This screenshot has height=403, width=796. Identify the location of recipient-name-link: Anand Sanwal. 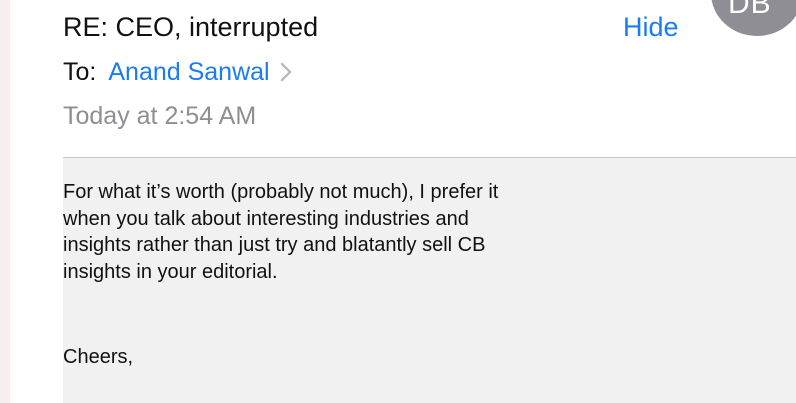
(188, 72).